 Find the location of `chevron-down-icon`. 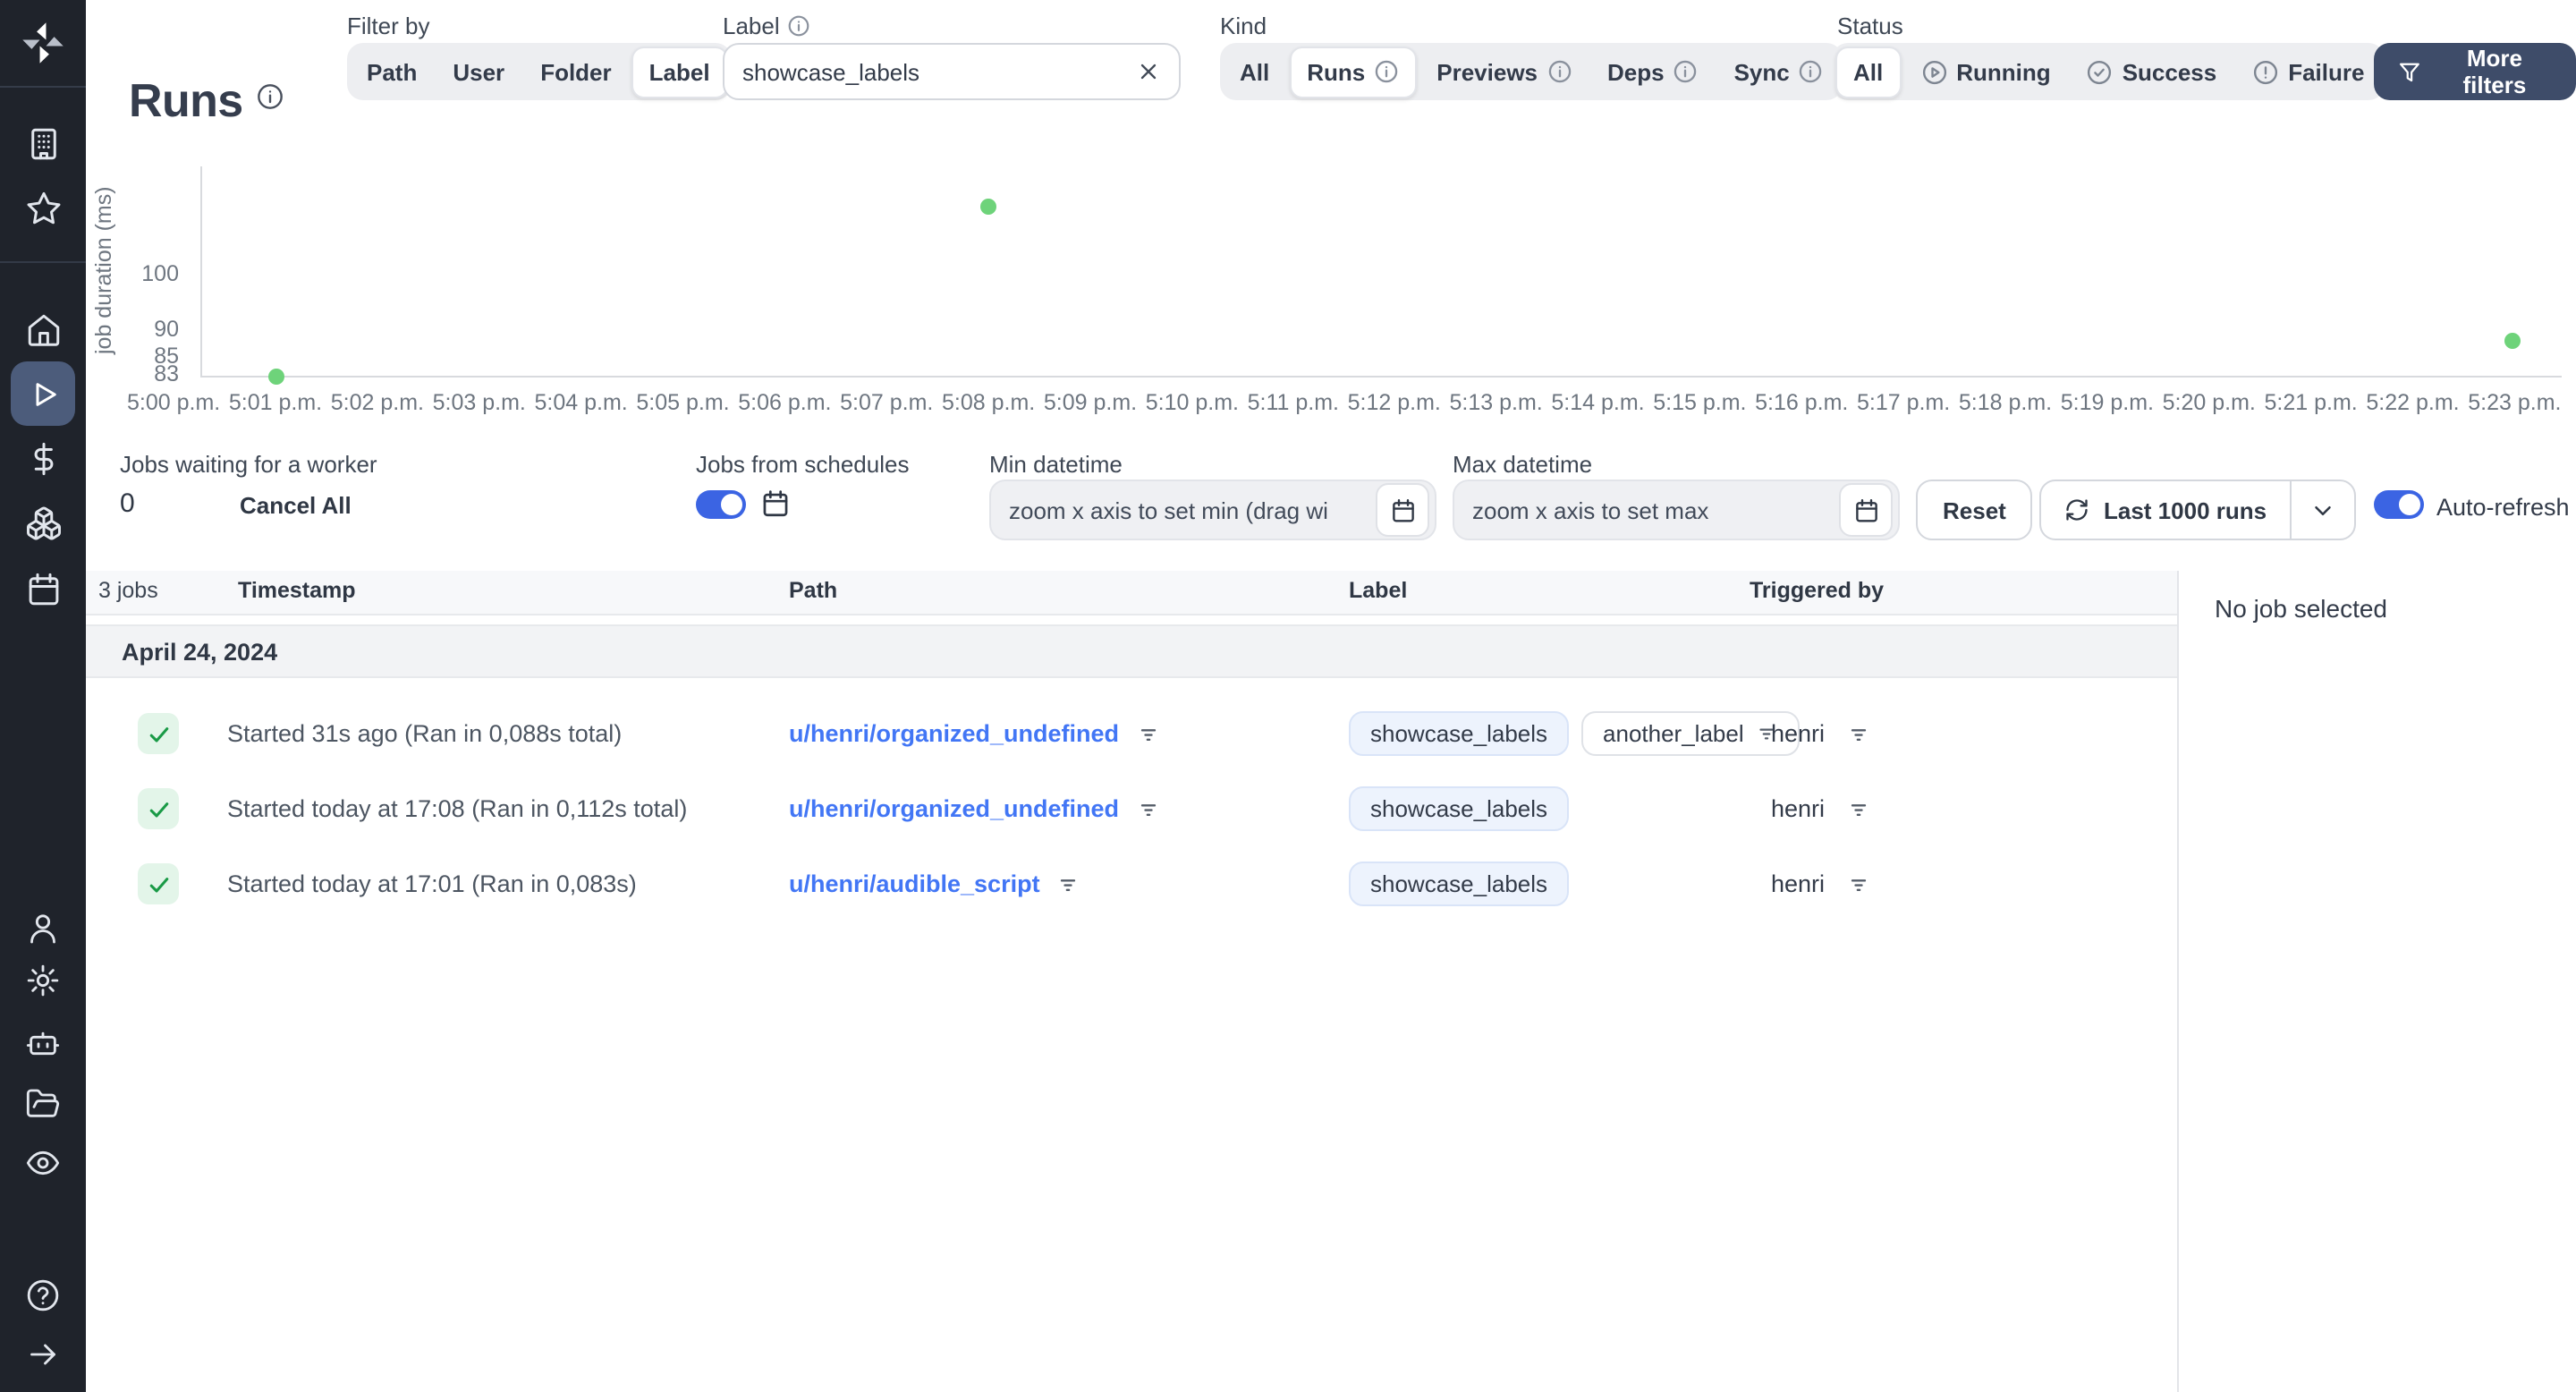

chevron-down-icon is located at coordinates (2323, 509).